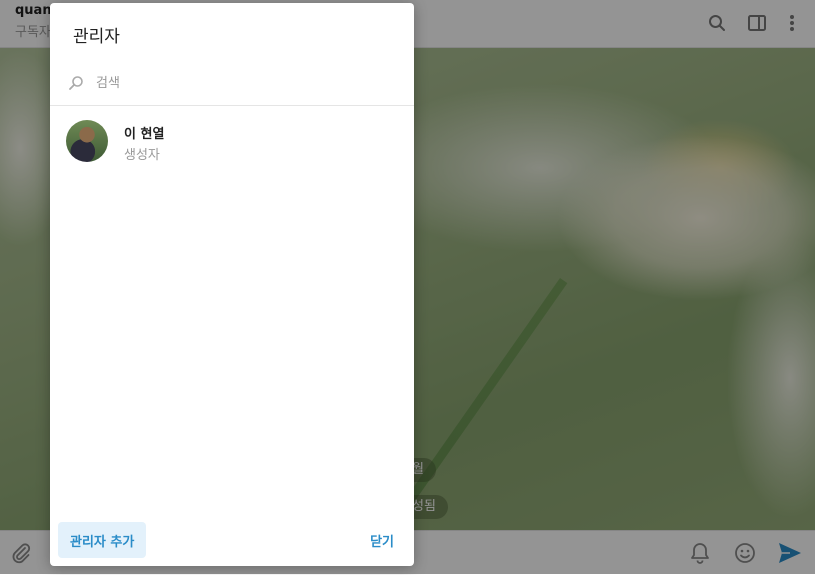 This screenshot has width=815, height=575. What do you see at coordinates (87, 141) in the screenshot?
I see `avatar` at bounding box center [87, 141].